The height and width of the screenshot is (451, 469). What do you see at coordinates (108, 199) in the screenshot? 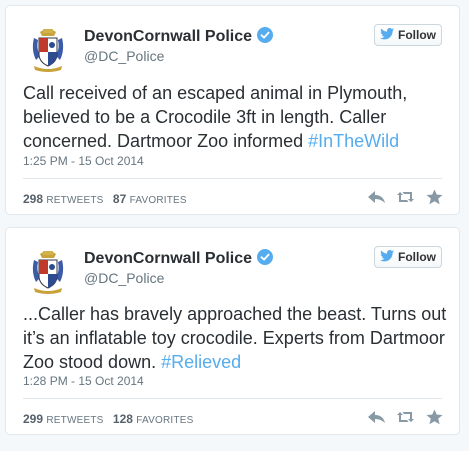
I see `tweet-stats: 298 RETWEETS 87 FAVORITES` at bounding box center [108, 199].